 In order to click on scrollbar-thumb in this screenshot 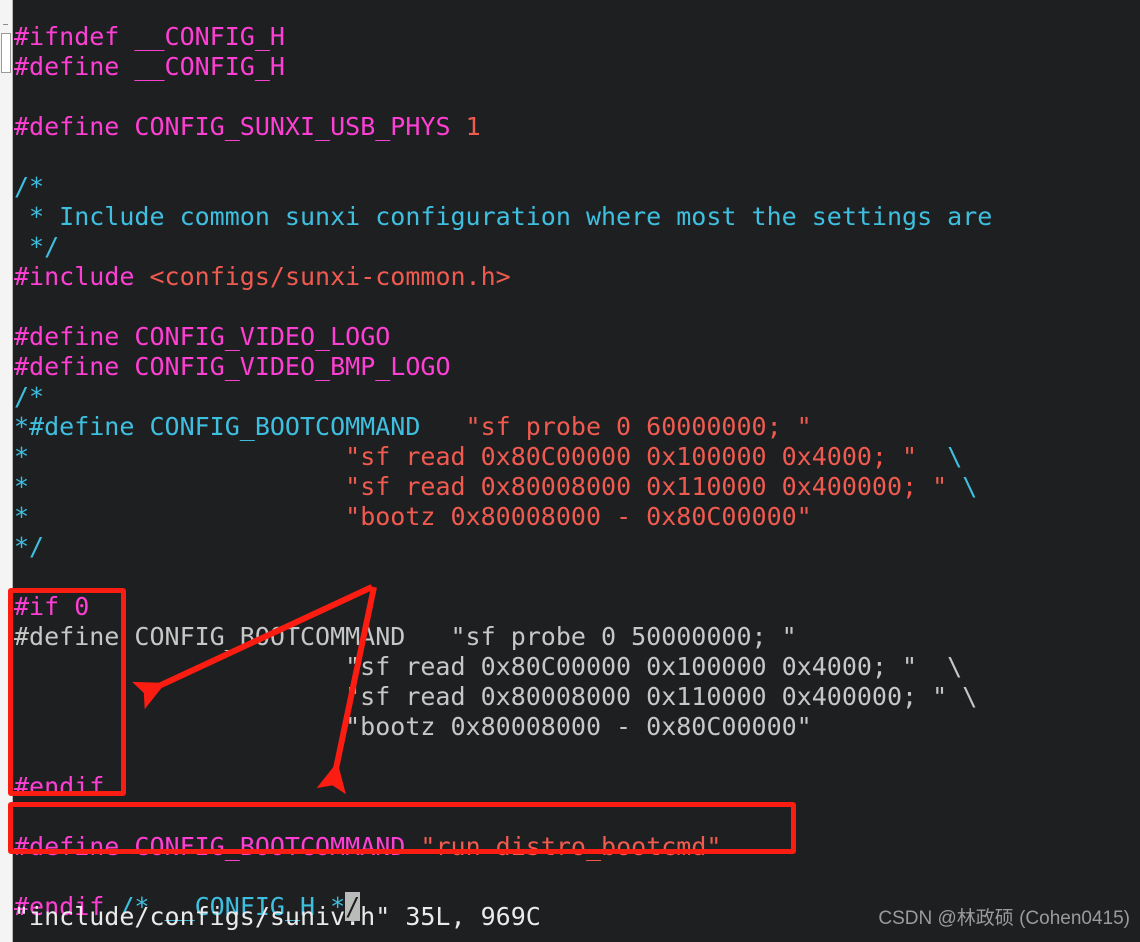, I will do `click(6, 53)`.